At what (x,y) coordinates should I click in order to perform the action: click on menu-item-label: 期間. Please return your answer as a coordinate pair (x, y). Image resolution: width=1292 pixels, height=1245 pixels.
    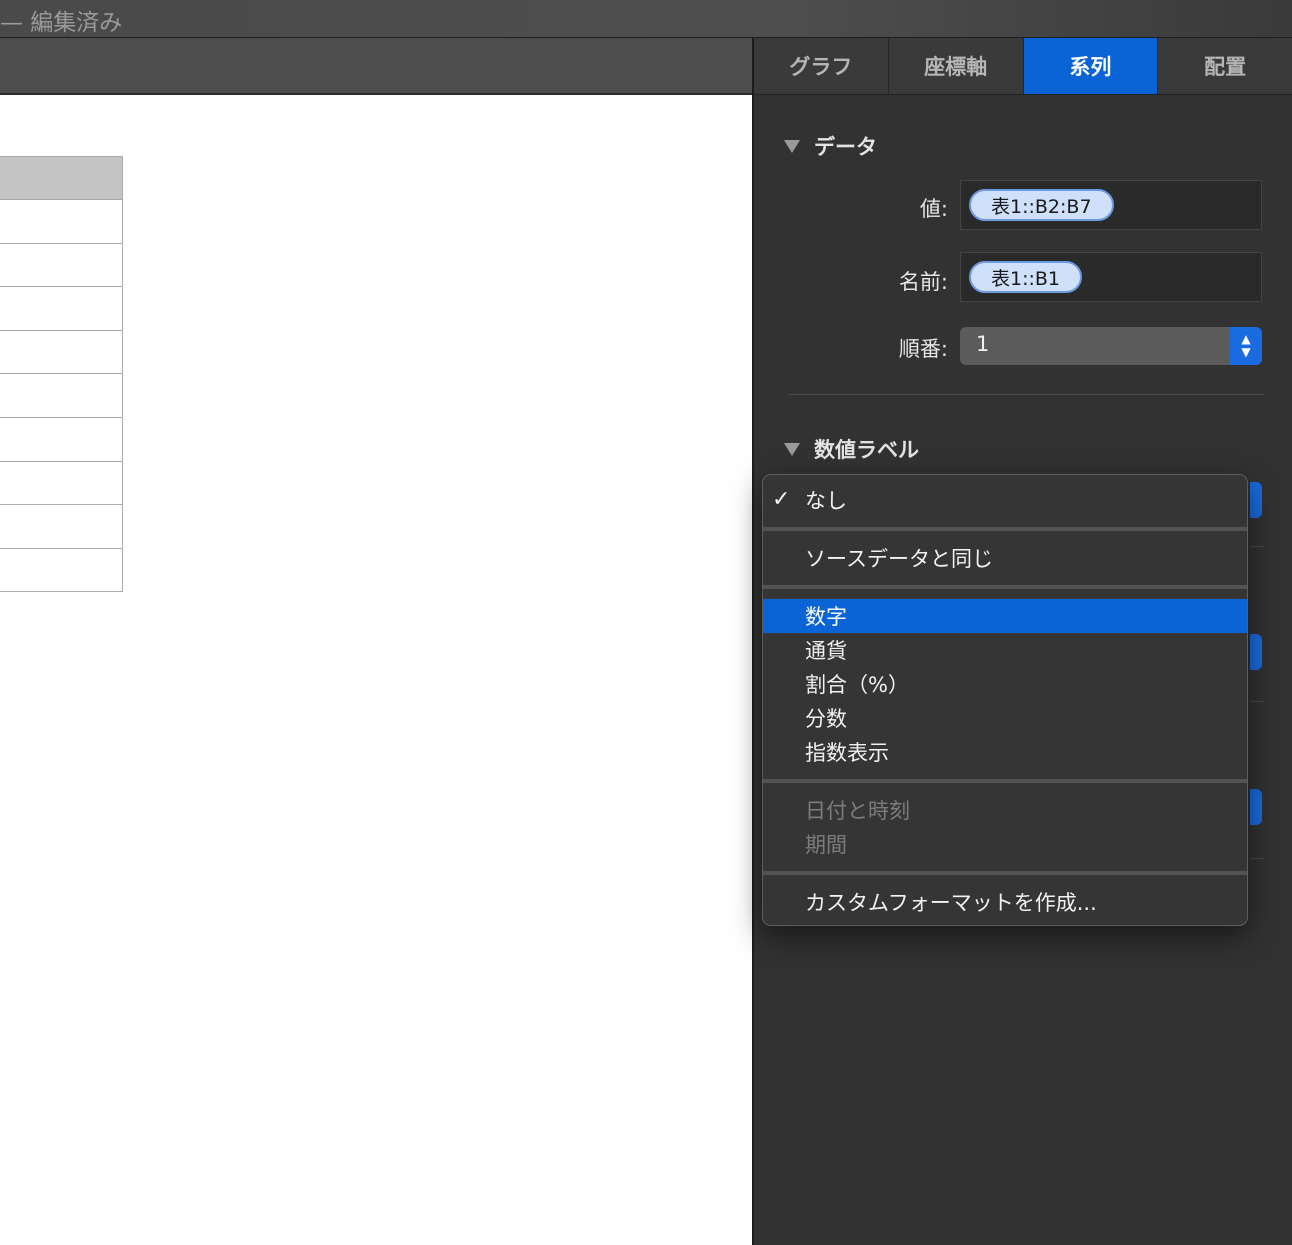
    Looking at the image, I should click on (826, 845).